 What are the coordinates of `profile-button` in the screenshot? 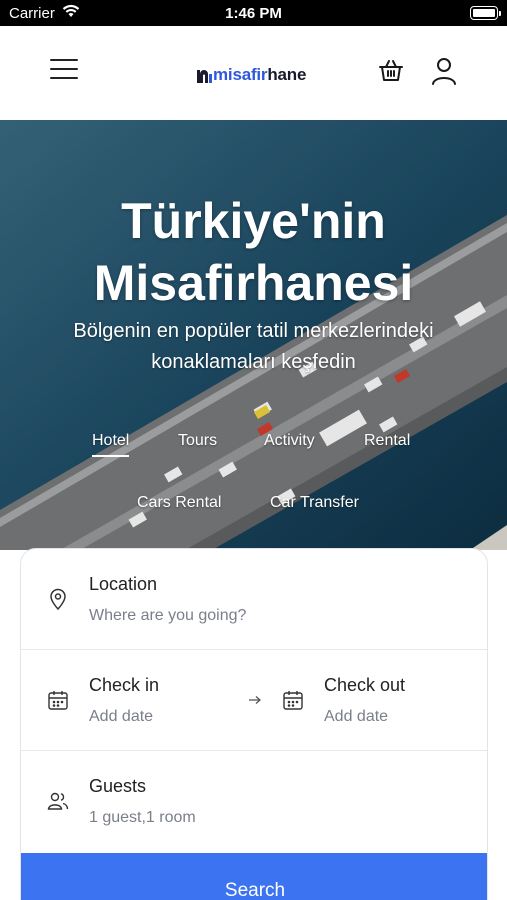 It's located at (444, 71).